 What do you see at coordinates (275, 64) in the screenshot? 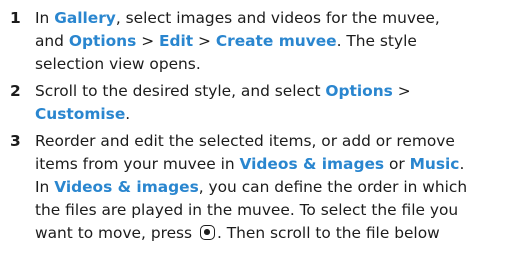
I see `step-text-line: selection view opens.` at bounding box center [275, 64].